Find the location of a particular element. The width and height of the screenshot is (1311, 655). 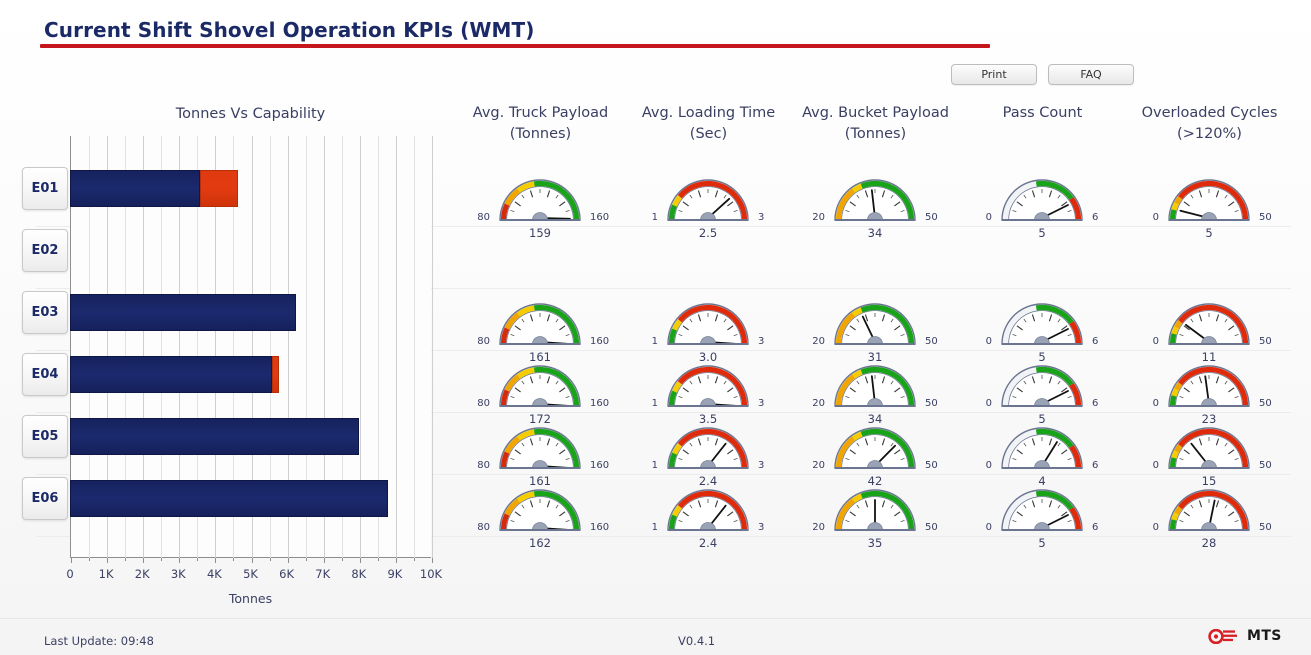

bar-segment-overload is located at coordinates (275, 374).